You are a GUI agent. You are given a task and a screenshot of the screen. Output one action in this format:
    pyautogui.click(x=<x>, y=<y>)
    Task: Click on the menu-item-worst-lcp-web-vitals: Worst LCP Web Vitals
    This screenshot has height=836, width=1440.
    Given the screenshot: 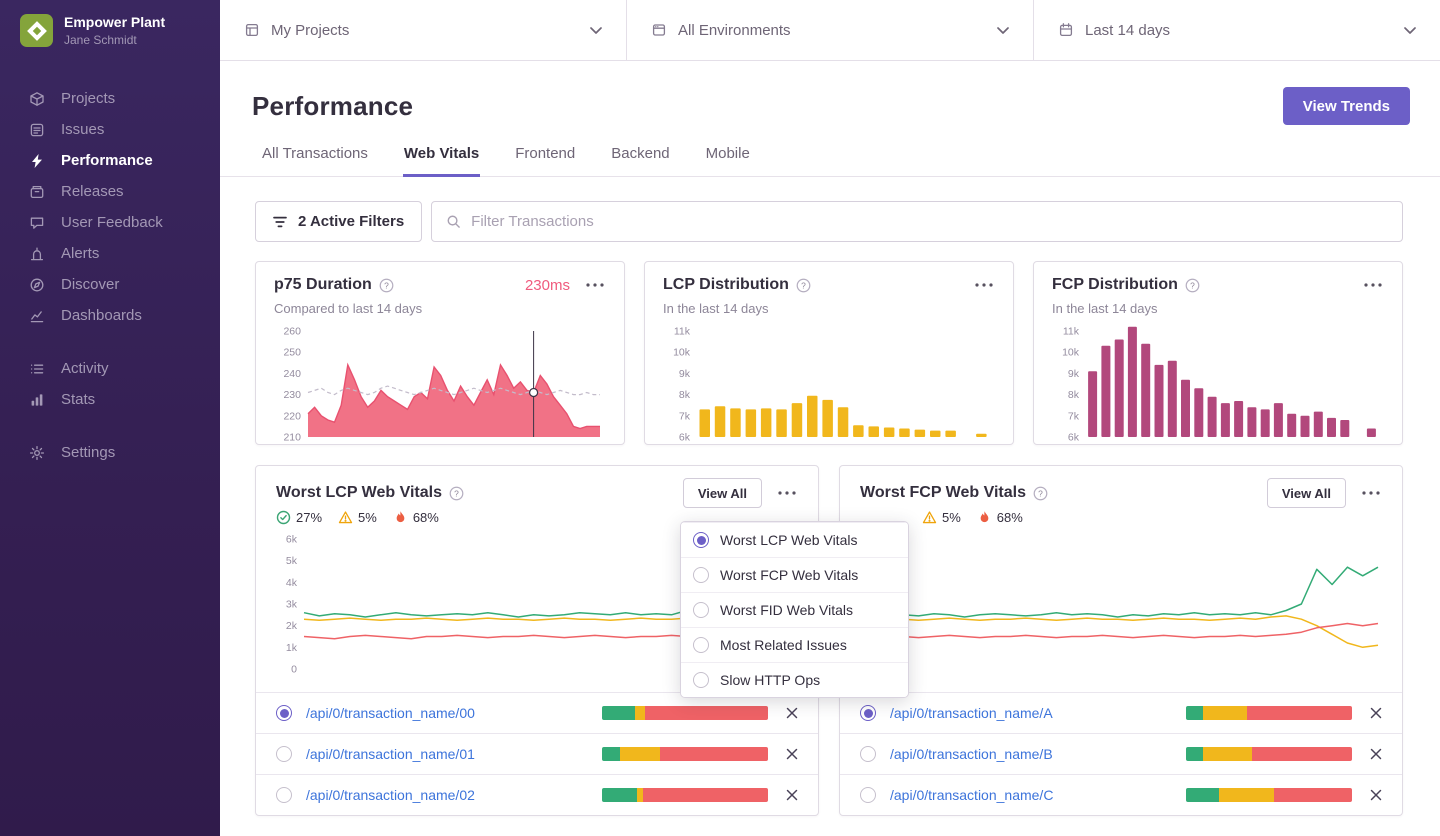 What is the action you would take?
    pyautogui.click(x=794, y=539)
    